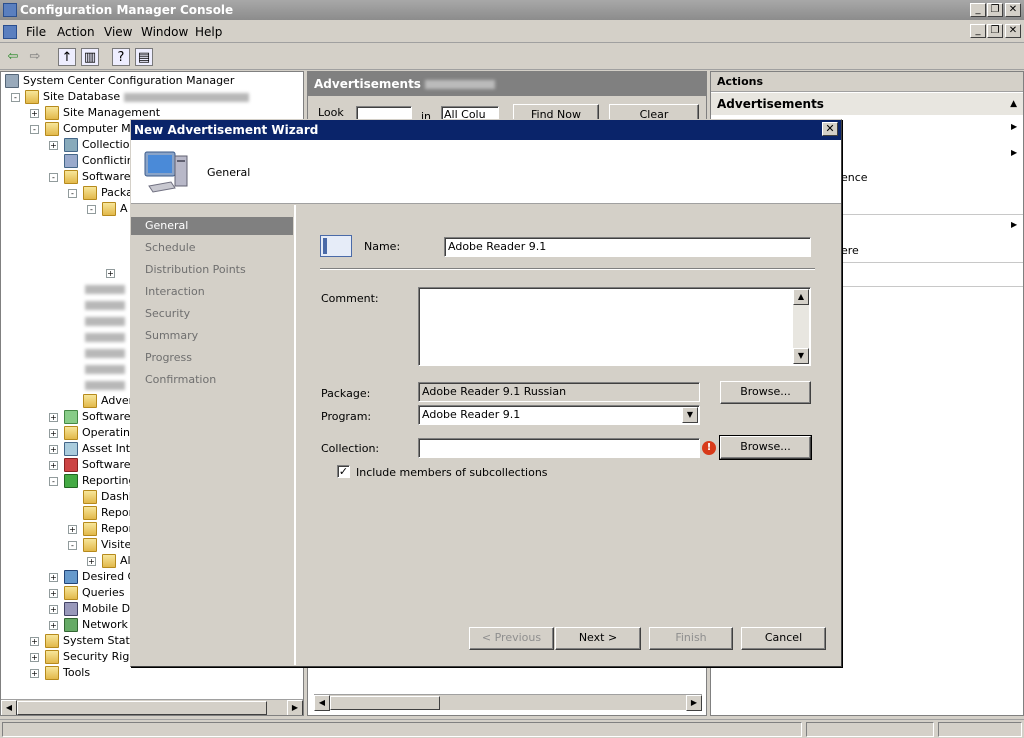 This screenshot has height=738, width=1024. Describe the element at coordinates (801, 356) in the screenshot. I see `scroll-down-button: ▼` at that location.